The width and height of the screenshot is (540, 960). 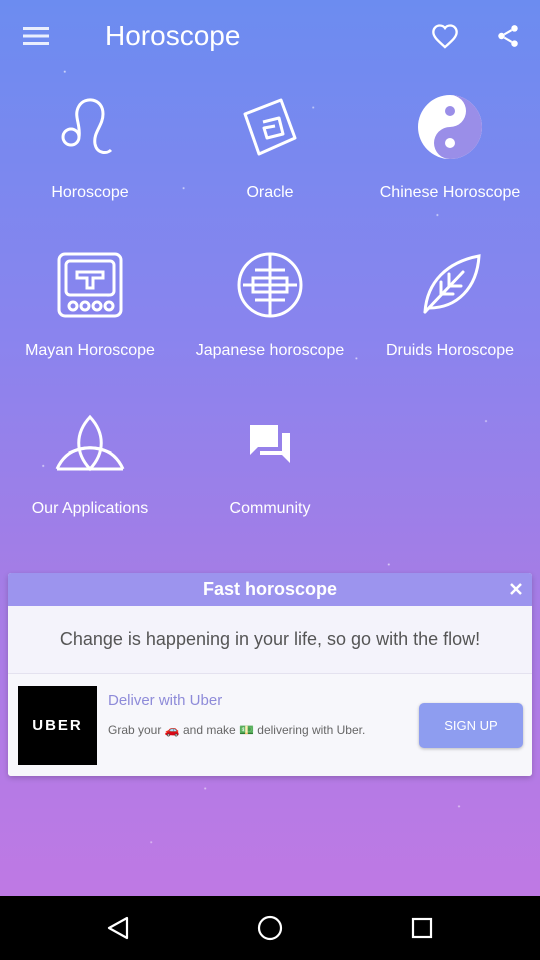 What do you see at coordinates (516, 589) in the screenshot?
I see `close-icon` at bounding box center [516, 589].